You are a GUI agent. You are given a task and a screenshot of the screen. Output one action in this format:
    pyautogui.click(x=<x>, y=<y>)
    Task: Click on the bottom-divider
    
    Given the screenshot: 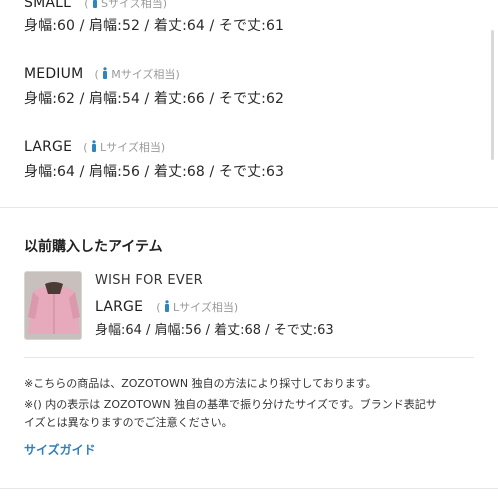 What is the action you would take?
    pyautogui.click(x=249, y=488)
    